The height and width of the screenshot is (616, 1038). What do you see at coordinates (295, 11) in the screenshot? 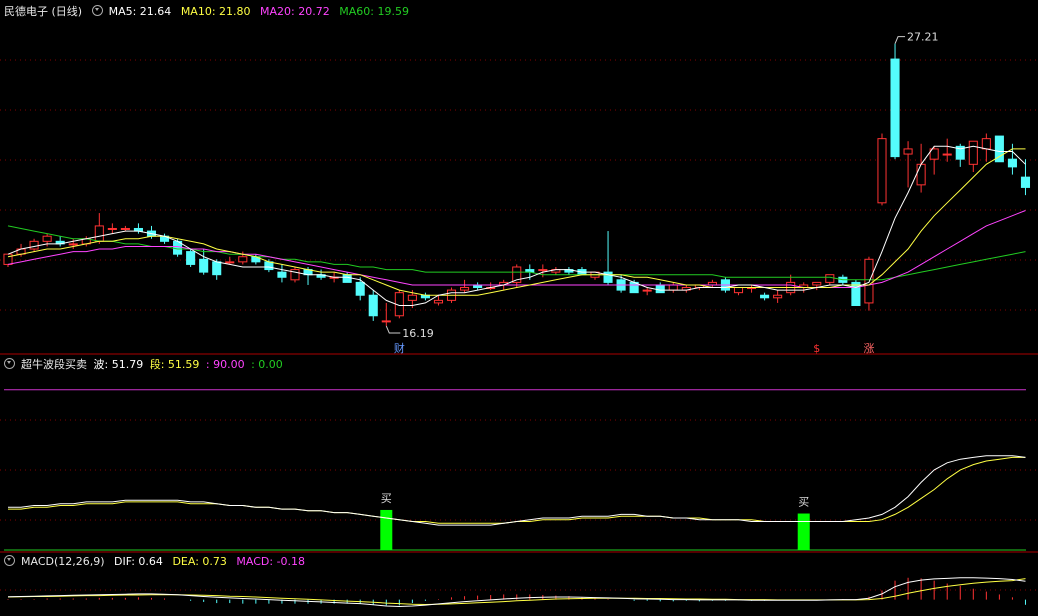
I see `ma20-label: MA20: 20.72` at bounding box center [295, 11].